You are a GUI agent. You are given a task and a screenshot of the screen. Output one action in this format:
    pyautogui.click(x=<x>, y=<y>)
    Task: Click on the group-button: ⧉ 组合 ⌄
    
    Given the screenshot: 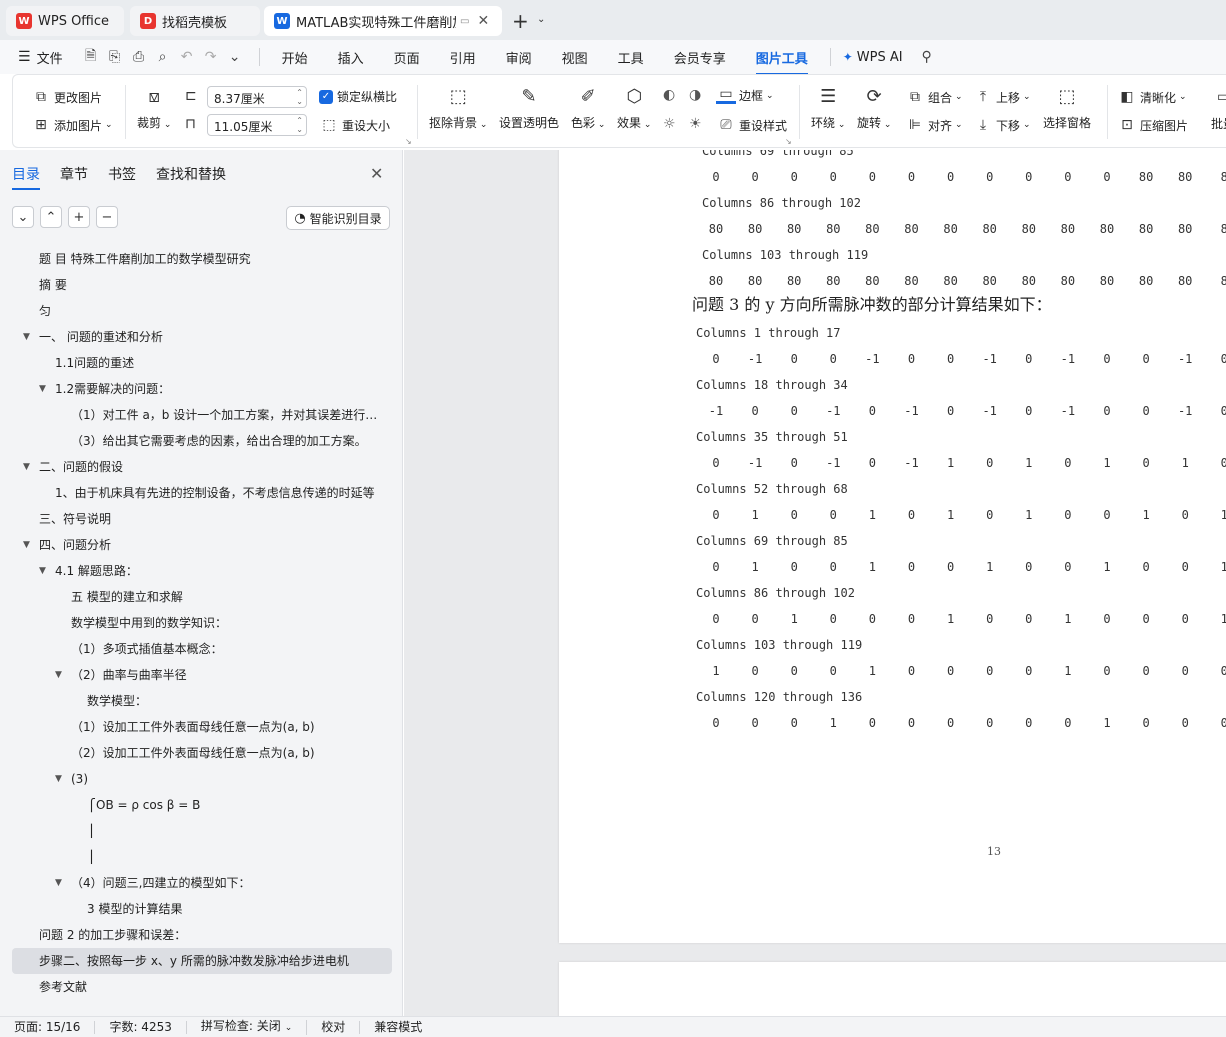 What is the action you would take?
    pyautogui.click(x=934, y=97)
    